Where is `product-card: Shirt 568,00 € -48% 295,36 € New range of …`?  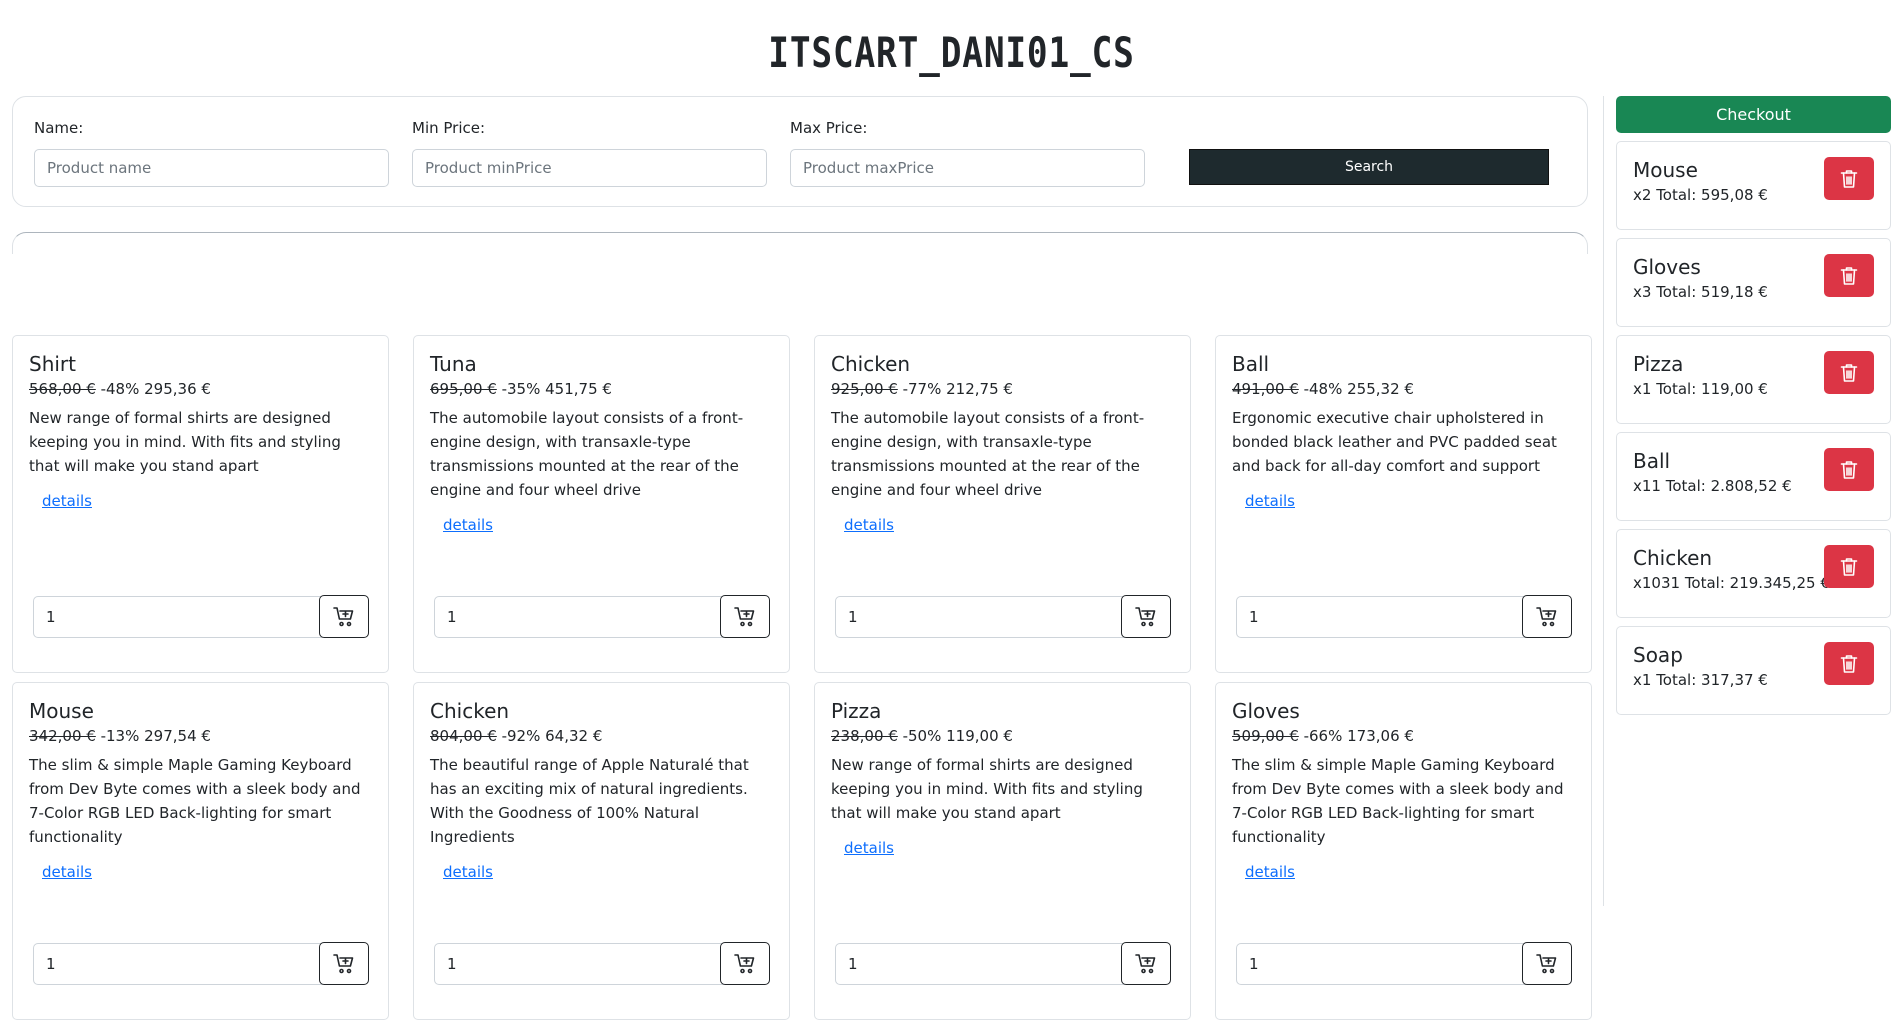
product-card: Shirt 568,00 € -48% 295,36 € New range of … is located at coordinates (200, 504).